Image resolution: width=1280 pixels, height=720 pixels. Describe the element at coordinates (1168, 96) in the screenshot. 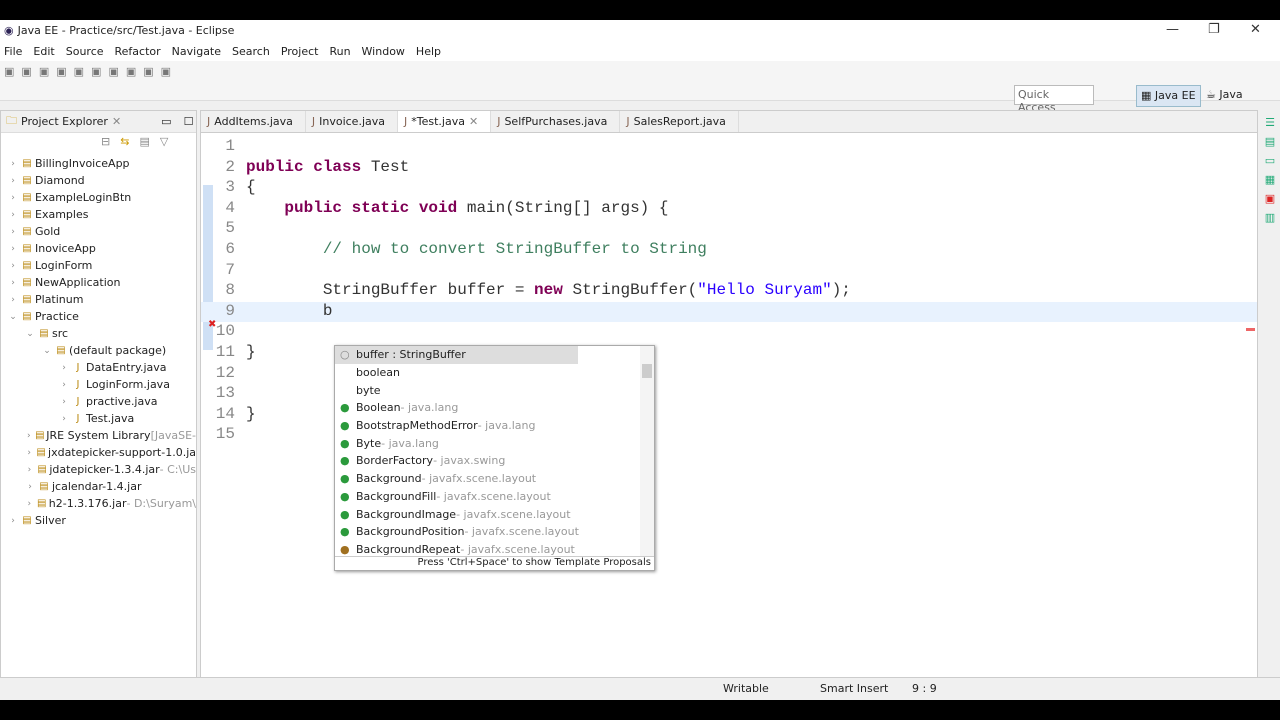

I see `perspective-java-ee: ▦ Java EE` at that location.